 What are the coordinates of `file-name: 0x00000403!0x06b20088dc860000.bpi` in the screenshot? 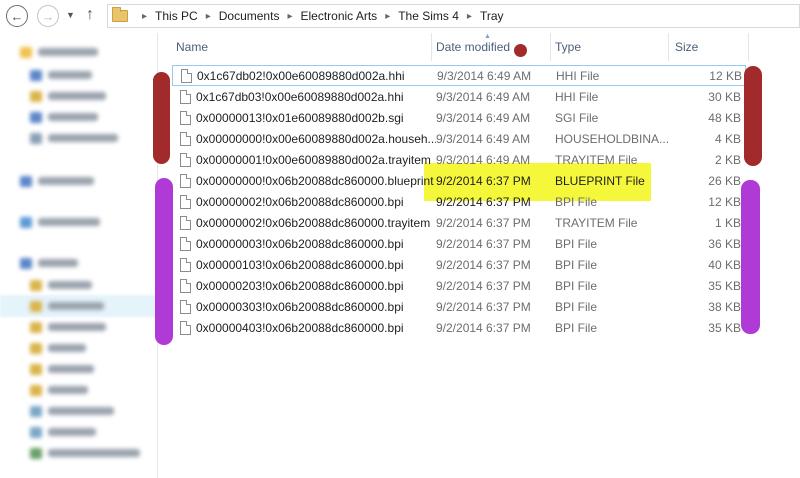 It's located at (300, 328).